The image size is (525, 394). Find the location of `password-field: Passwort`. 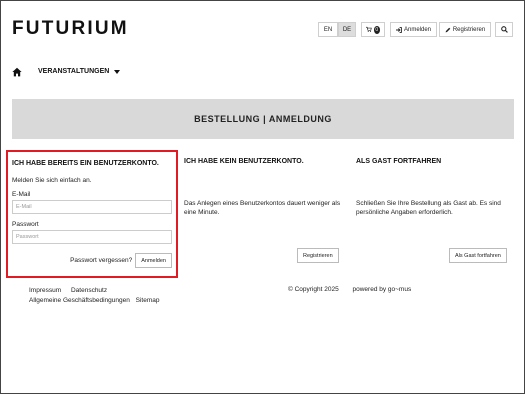

password-field: Passwort is located at coordinates (92, 237).